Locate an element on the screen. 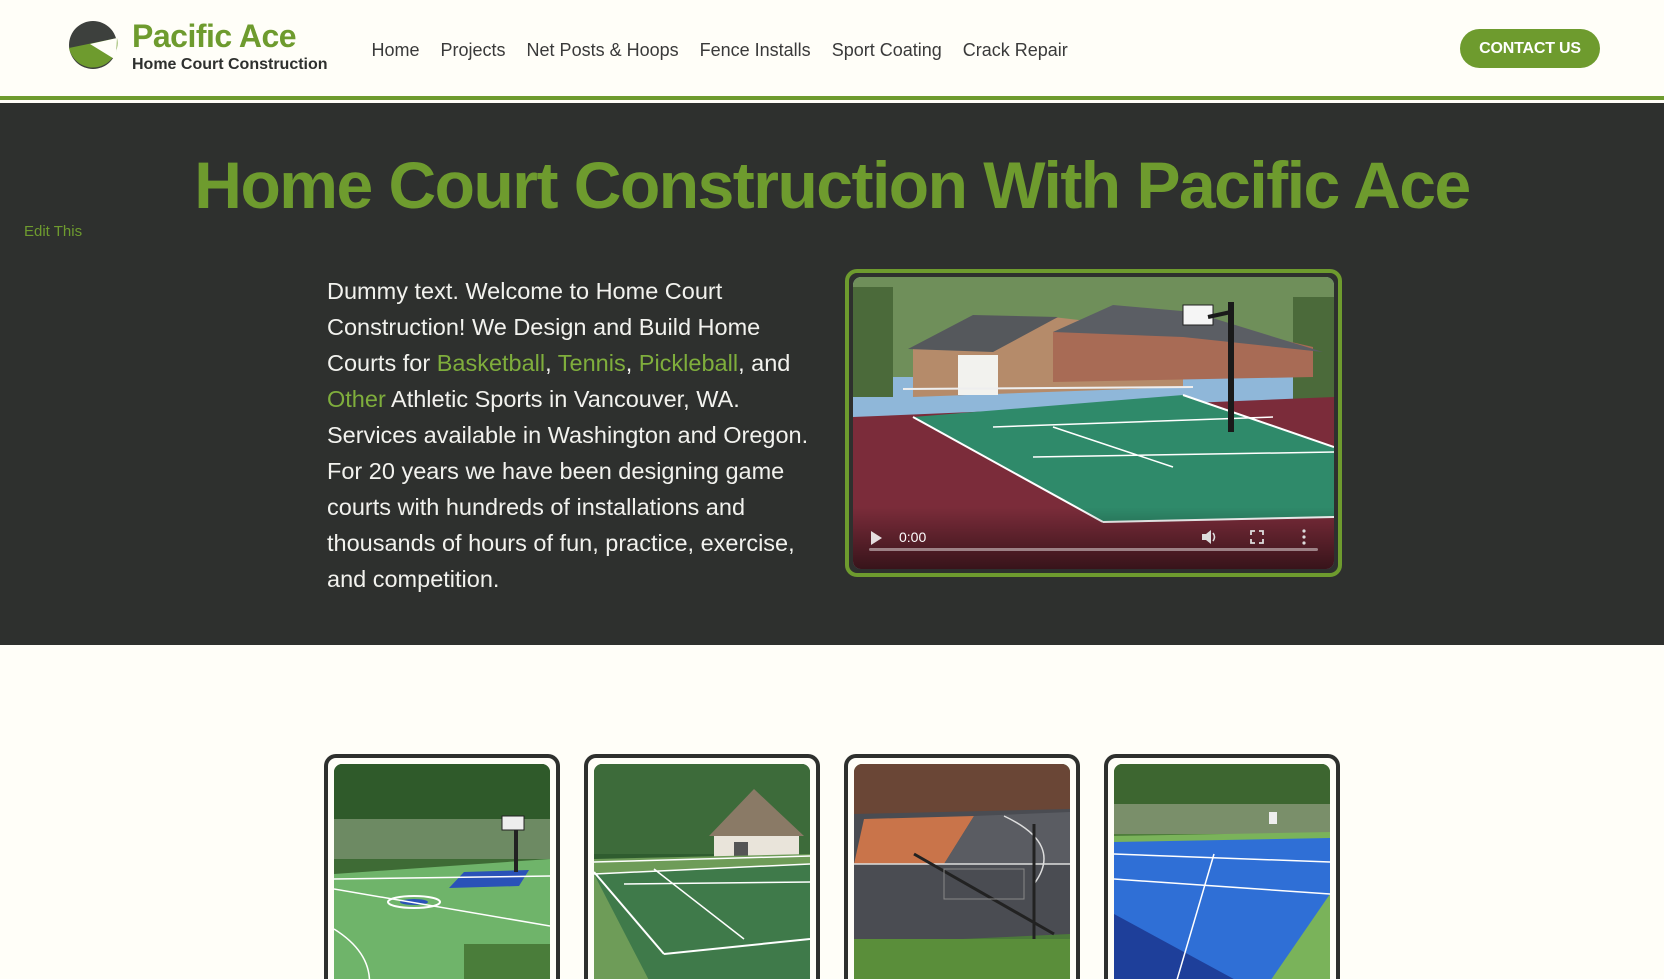 The width and height of the screenshot is (1664, 979). court-video-player: 0:00 is located at coordinates (1093, 423).